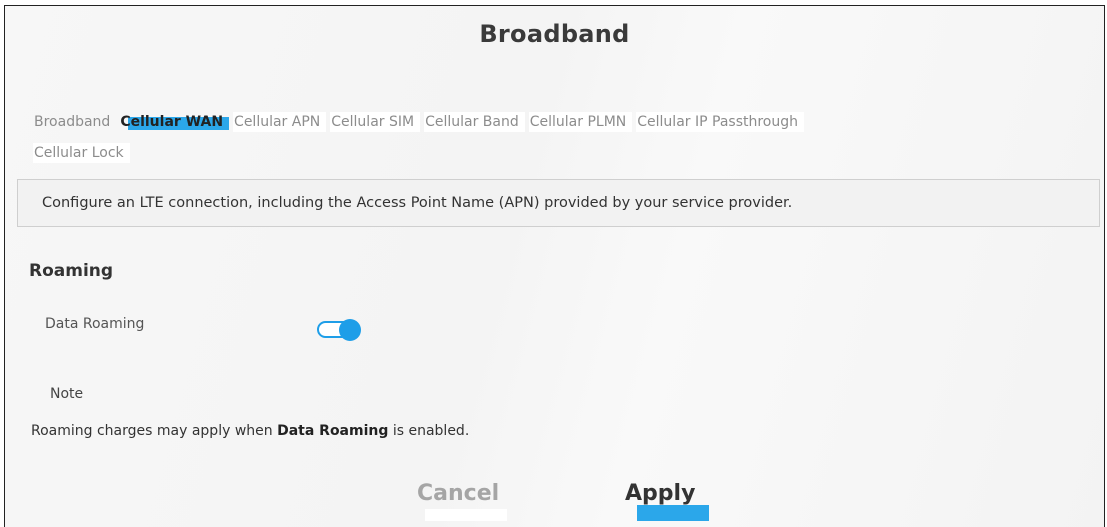  Describe the element at coordinates (462, 501) in the screenshot. I see `cancel-button: Cancel` at that location.